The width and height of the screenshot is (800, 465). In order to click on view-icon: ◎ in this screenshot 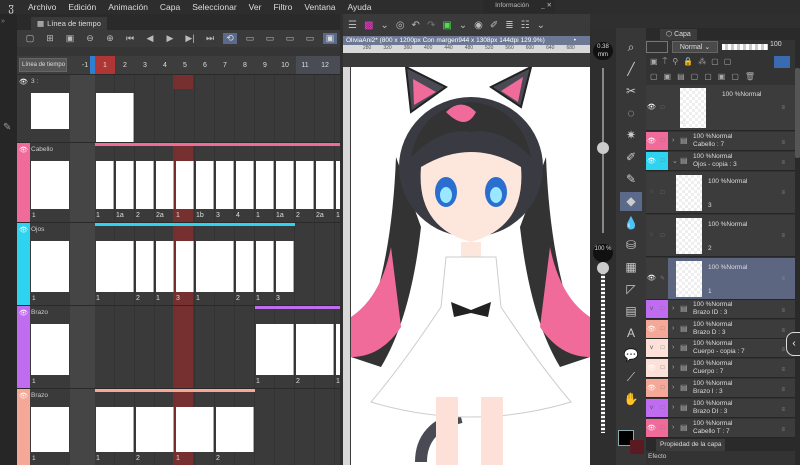, I will do `click(400, 25)`.